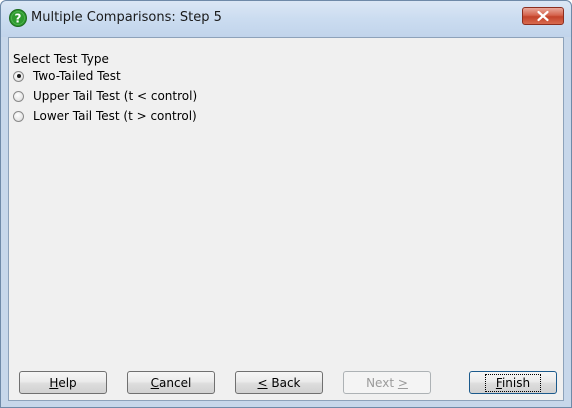 This screenshot has height=408, width=572. I want to click on finish-button: Finish, so click(513, 382).